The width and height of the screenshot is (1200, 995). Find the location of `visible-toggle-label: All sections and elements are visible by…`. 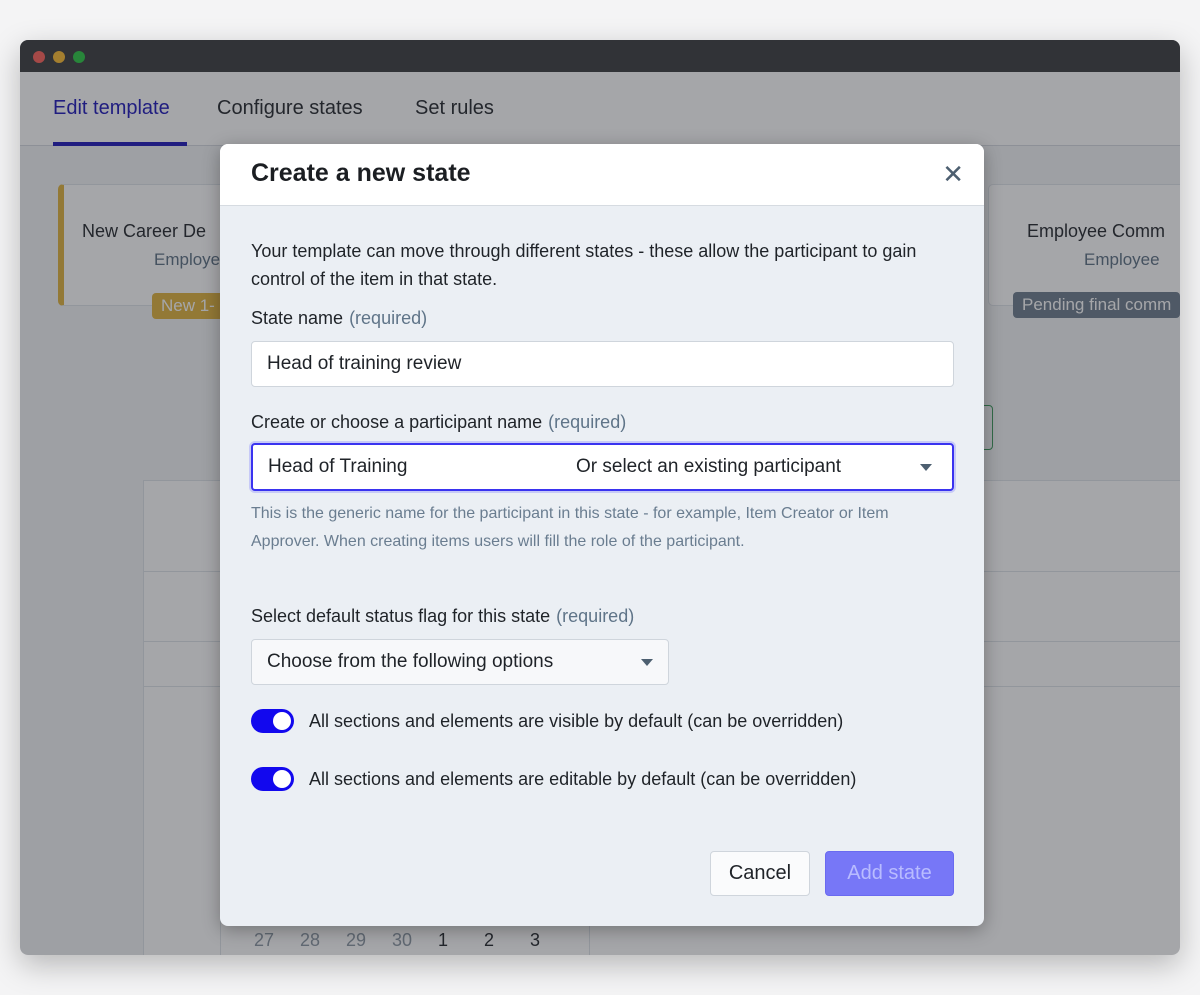

visible-toggle-label: All sections and elements are visible by… is located at coordinates (576, 721).